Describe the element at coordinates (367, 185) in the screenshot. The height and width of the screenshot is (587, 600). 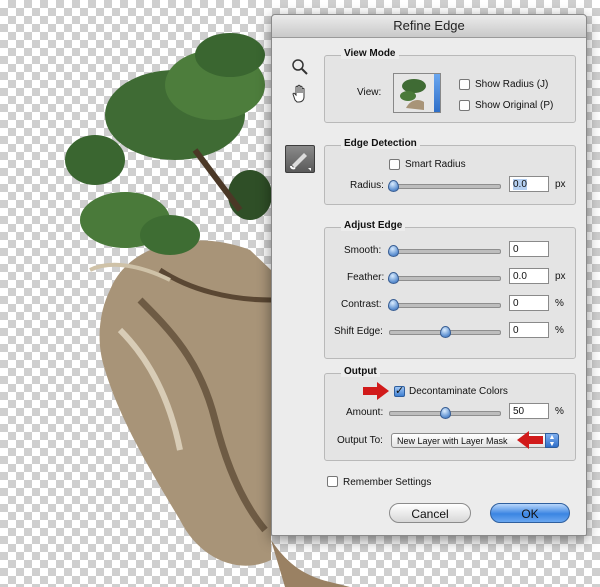
I see `radius-label: Radius:` at that location.